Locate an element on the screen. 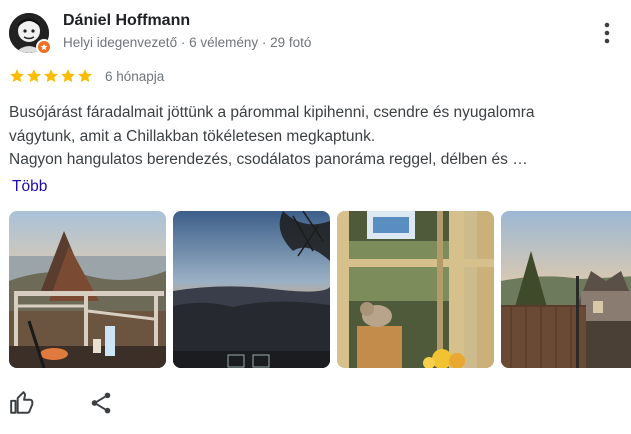 The image size is (631, 434). like-button is located at coordinates (22, 403).